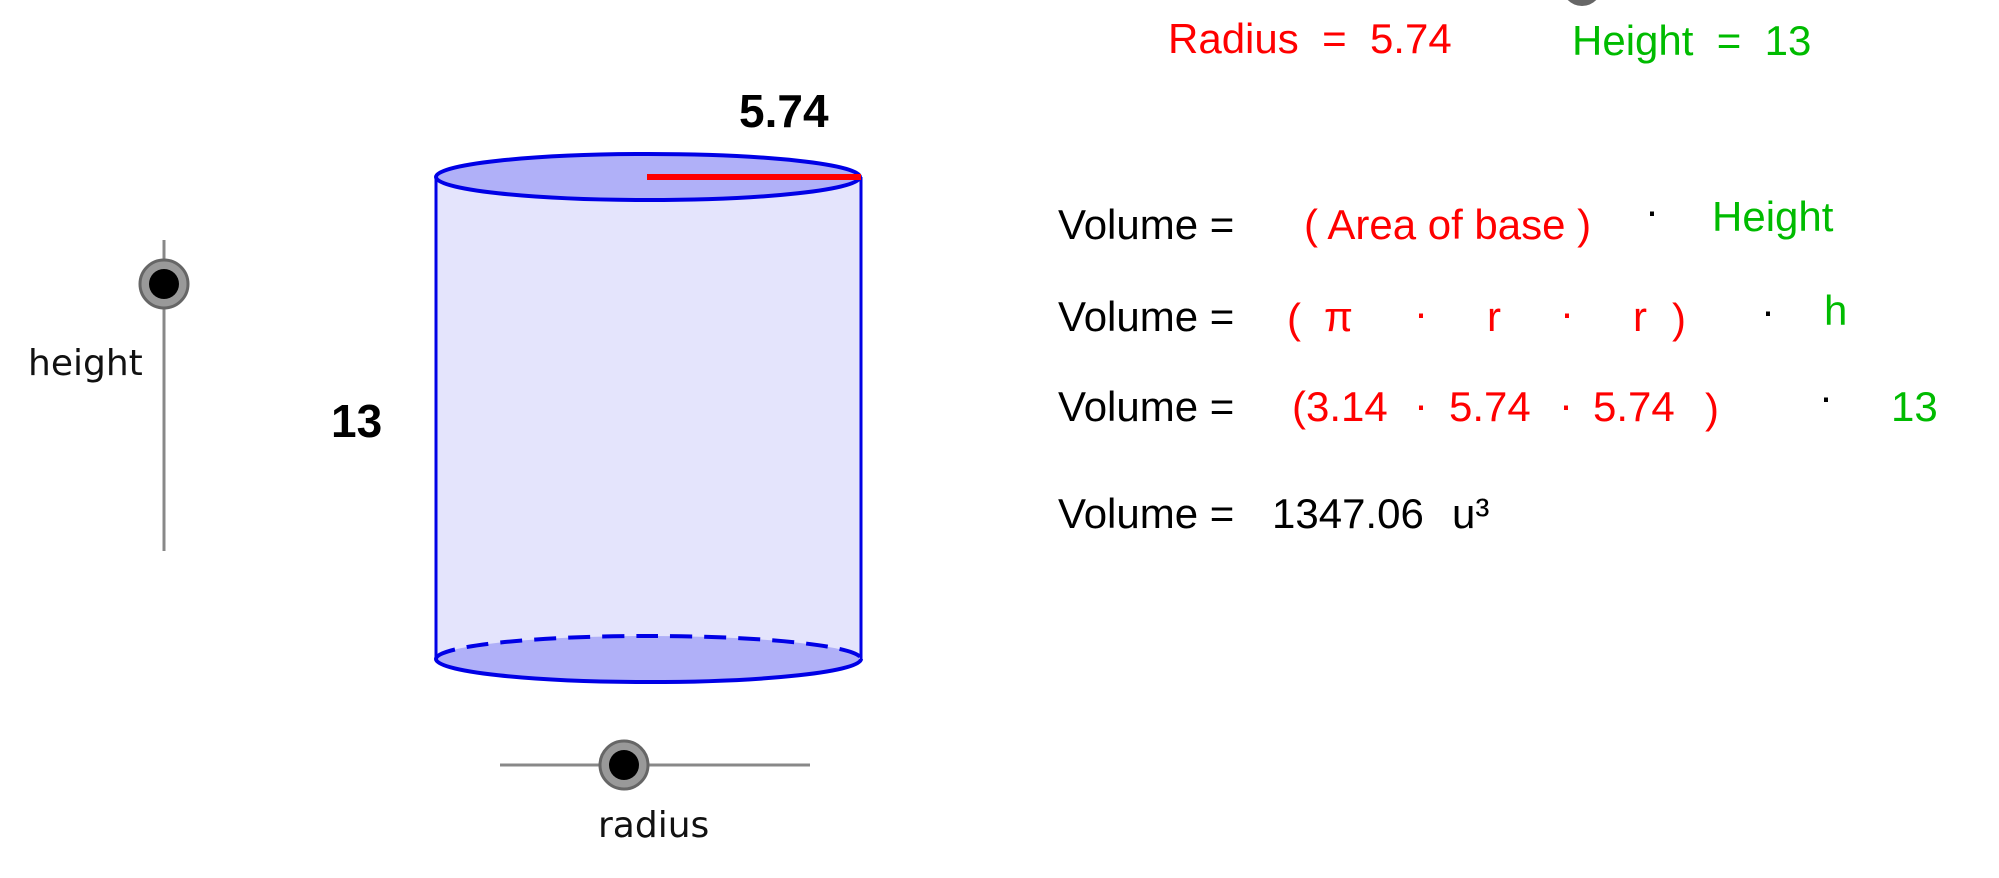  Describe the element at coordinates (1640, 316) in the screenshot. I see `formula-r2: r` at that location.